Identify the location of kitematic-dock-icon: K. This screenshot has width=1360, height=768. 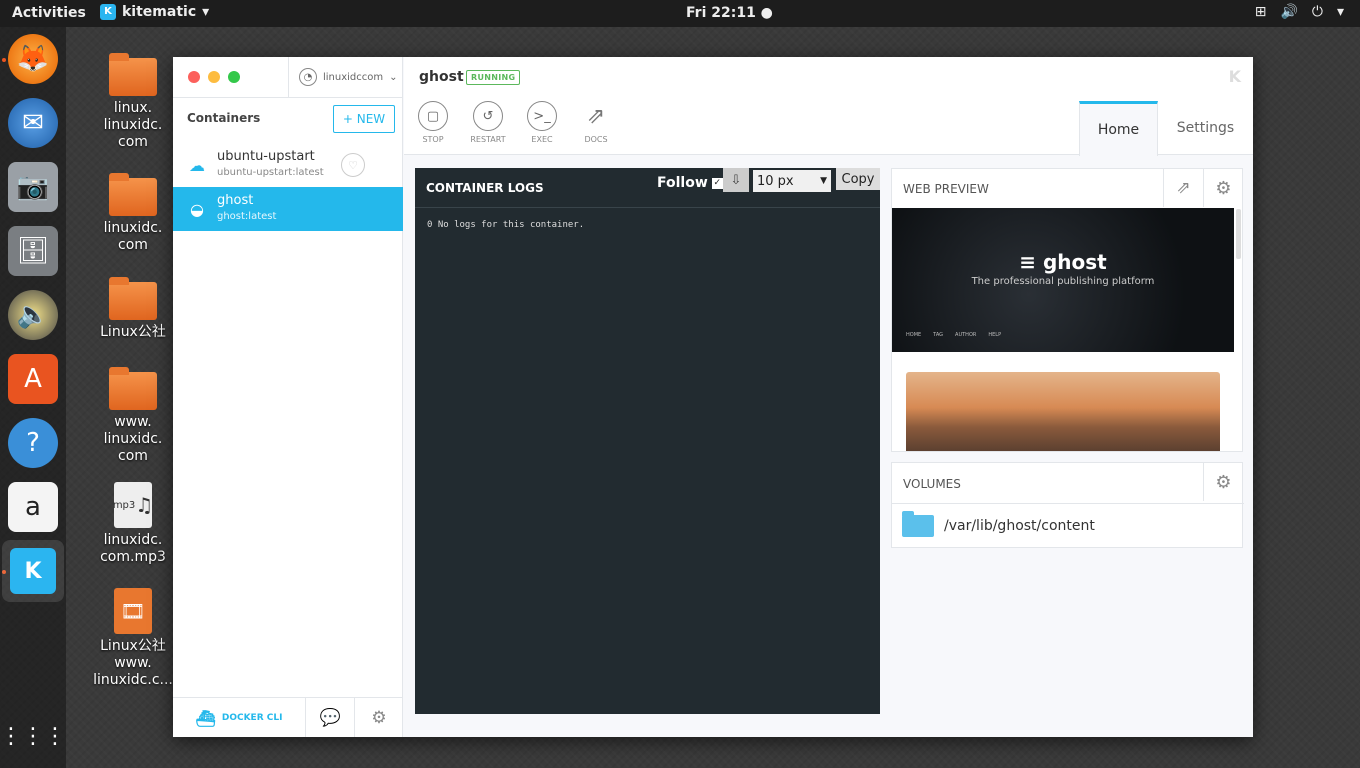
(33, 571).